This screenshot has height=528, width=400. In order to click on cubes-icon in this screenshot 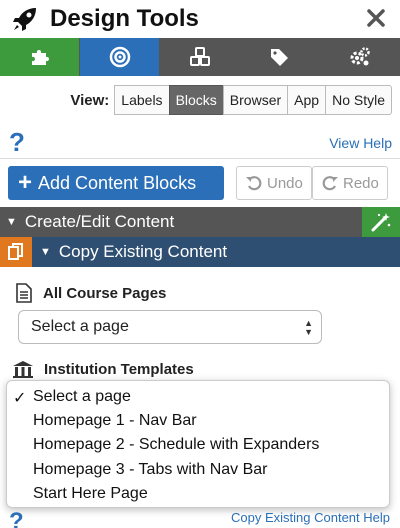, I will do `click(200, 56)`.